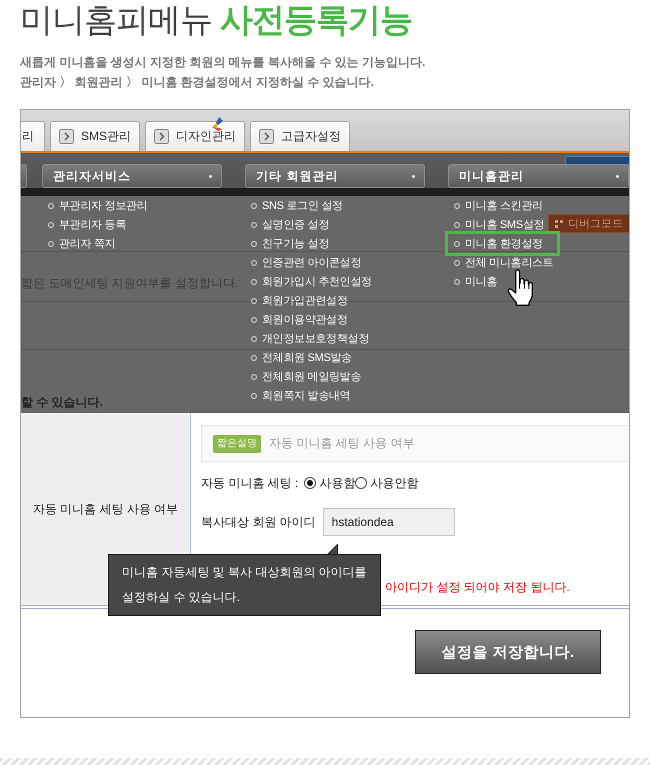 This screenshot has width=650, height=765. Describe the element at coordinates (302, 357) in the screenshot. I see `menu-item: 전체회원 SMS발송` at that location.